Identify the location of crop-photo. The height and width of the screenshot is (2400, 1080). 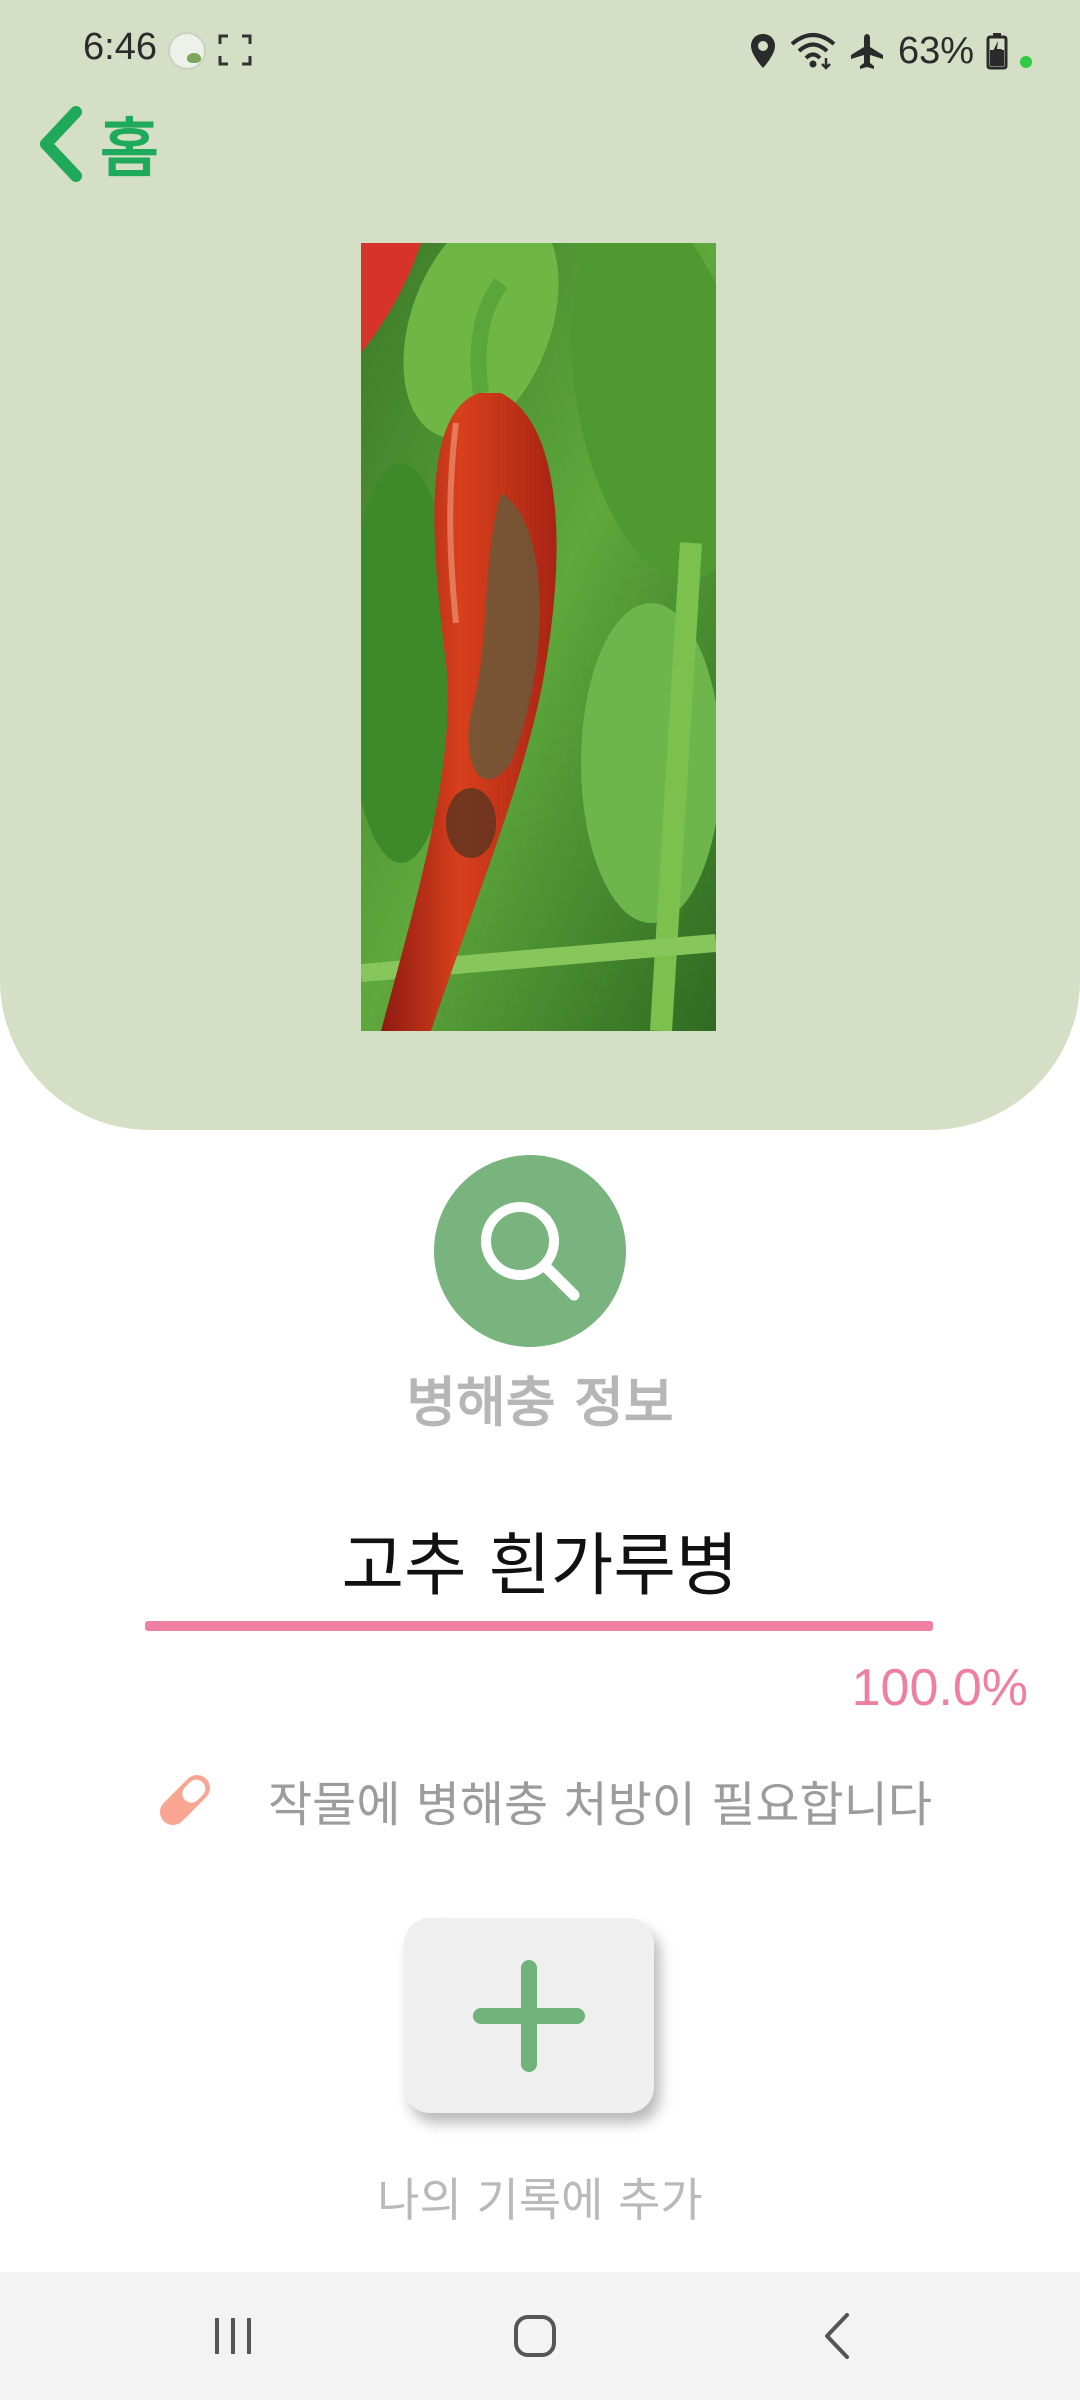
(538, 637).